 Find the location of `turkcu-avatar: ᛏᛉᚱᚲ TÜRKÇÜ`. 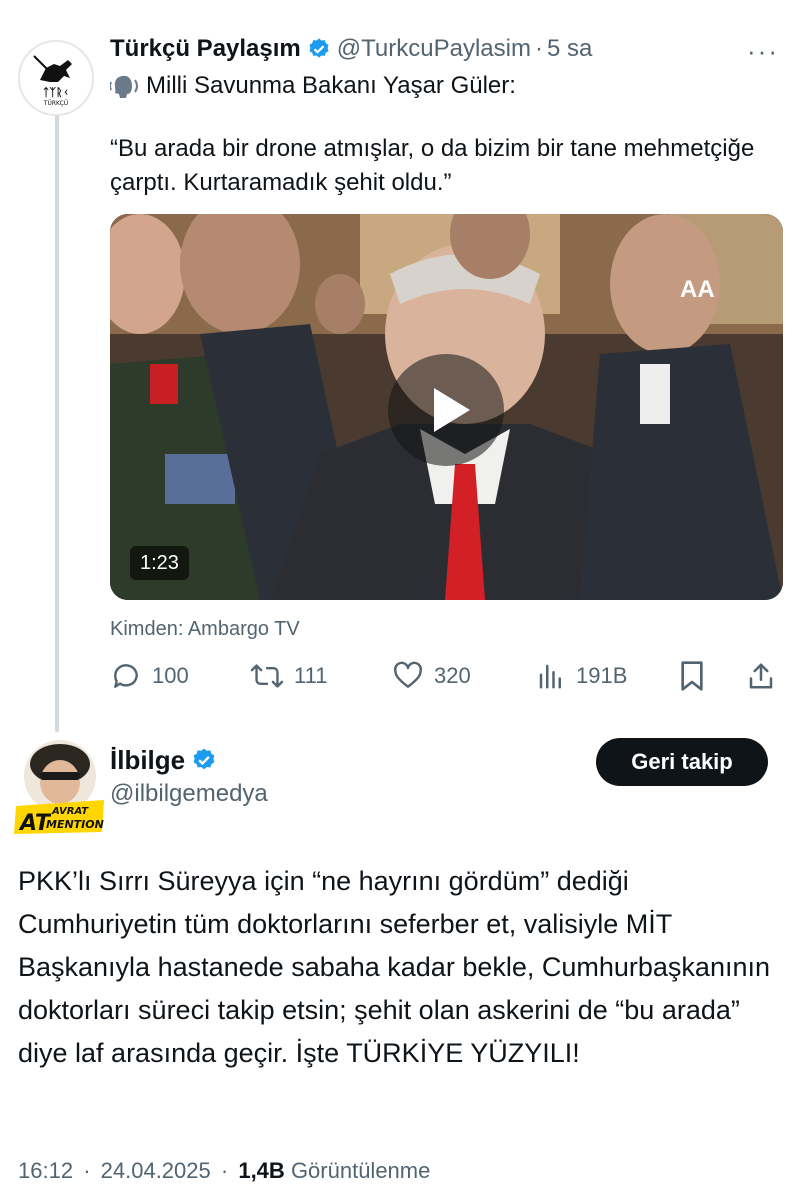

turkcu-avatar: ᛏᛉᚱᚲ TÜRKÇÜ is located at coordinates (56, 78).